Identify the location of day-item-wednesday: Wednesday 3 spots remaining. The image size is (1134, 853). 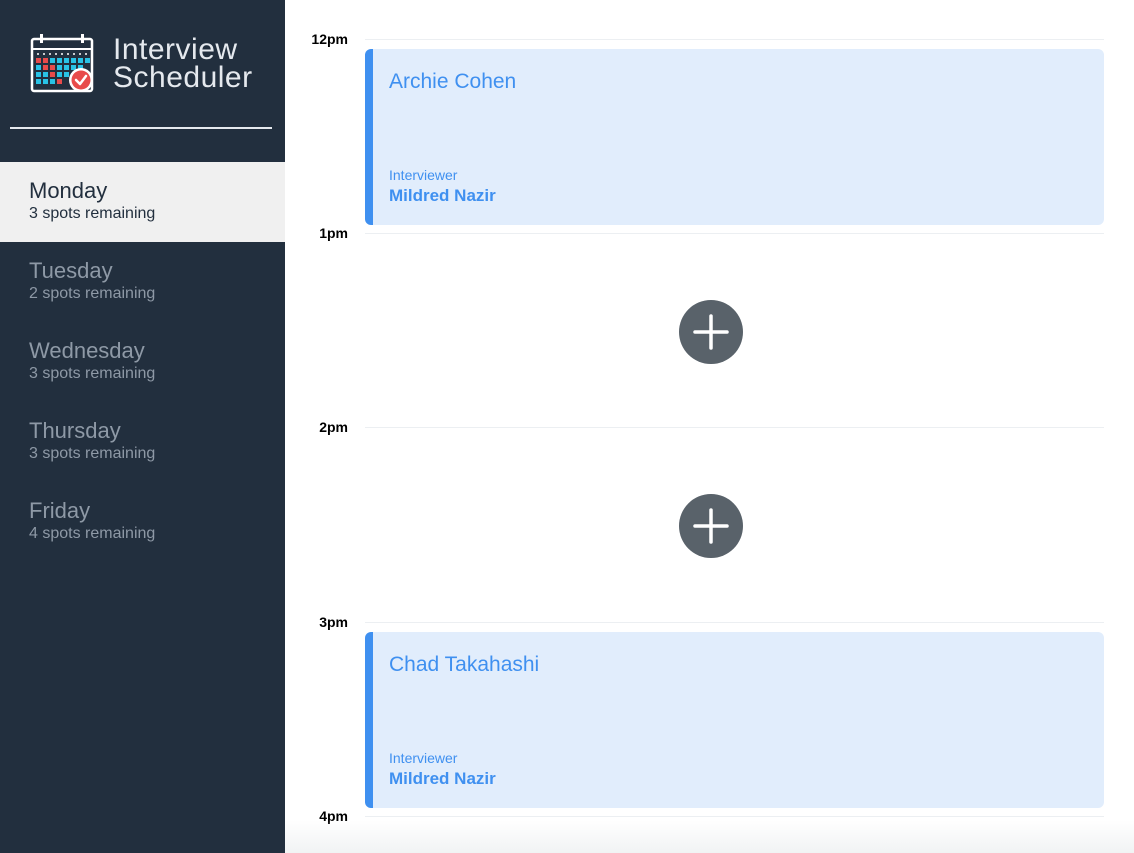
(142, 362).